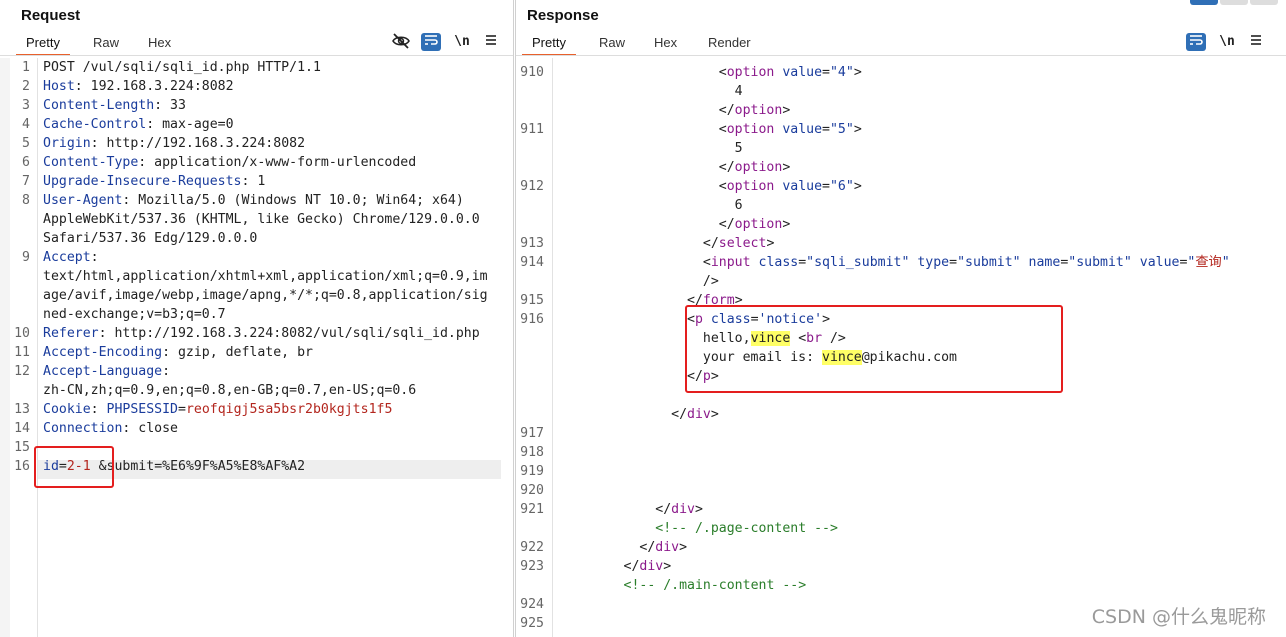 This screenshot has width=1286, height=637. I want to click on line-number: 924, so click(532, 604).